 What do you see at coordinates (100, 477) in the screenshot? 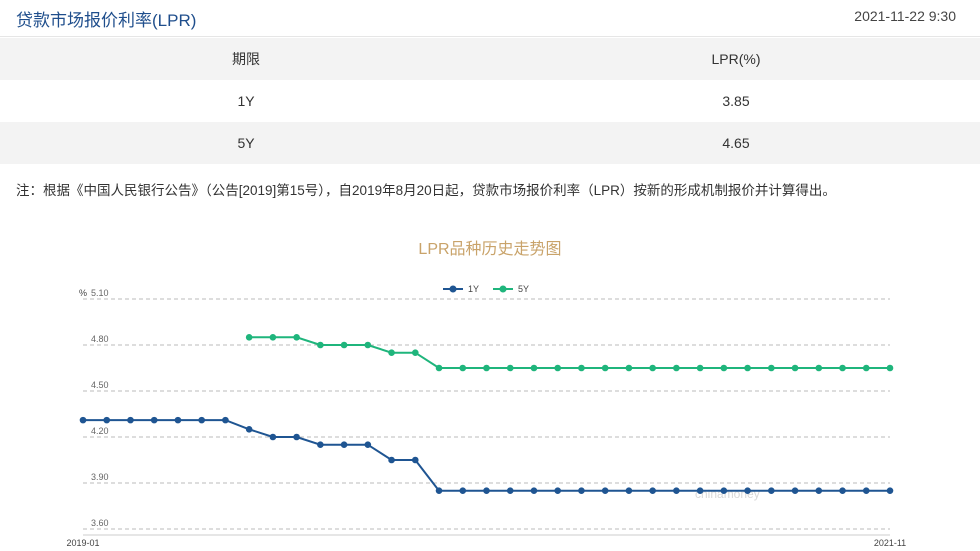
I see `y-tick-label: 3.90` at bounding box center [100, 477].